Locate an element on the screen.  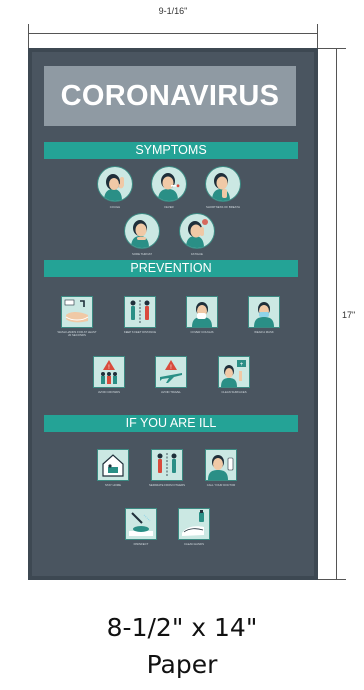
sore-throat-icon is located at coordinates (142, 231).